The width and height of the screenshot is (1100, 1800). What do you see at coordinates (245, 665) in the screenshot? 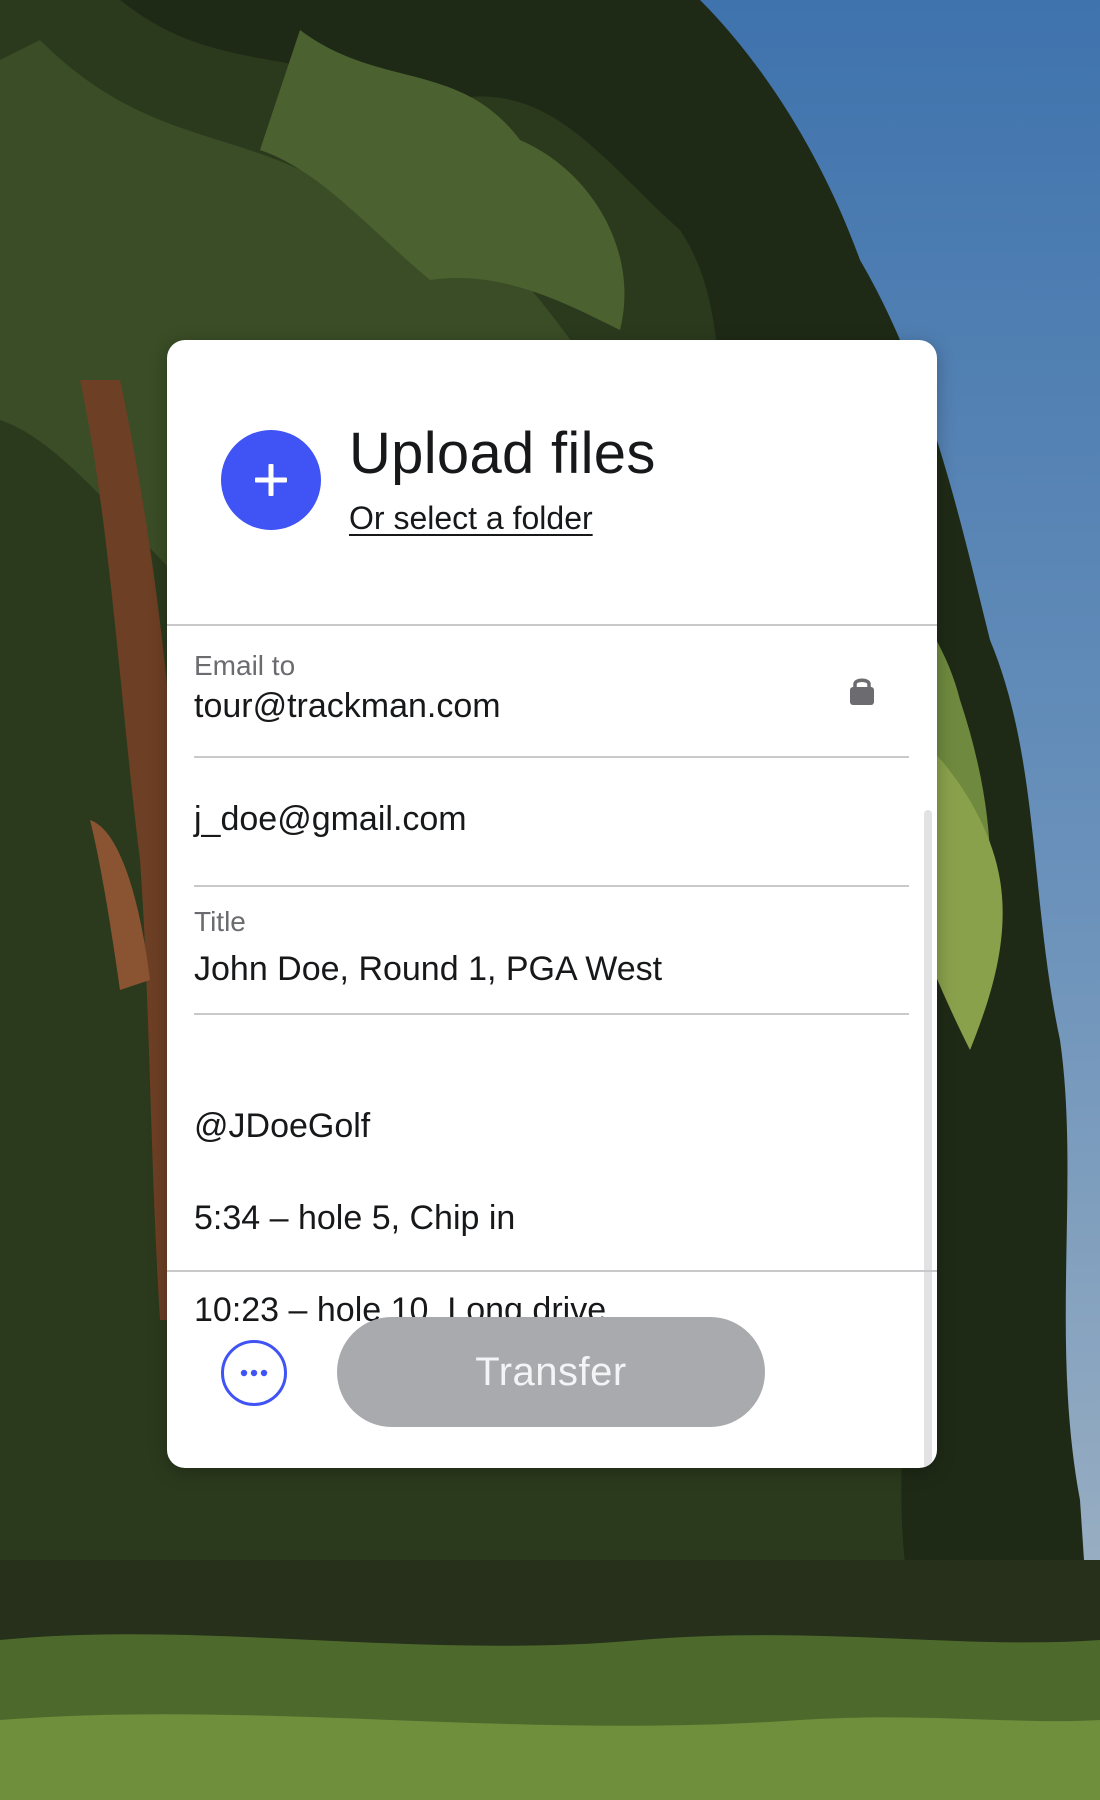
I see `email-to-label: Email to` at bounding box center [245, 665].